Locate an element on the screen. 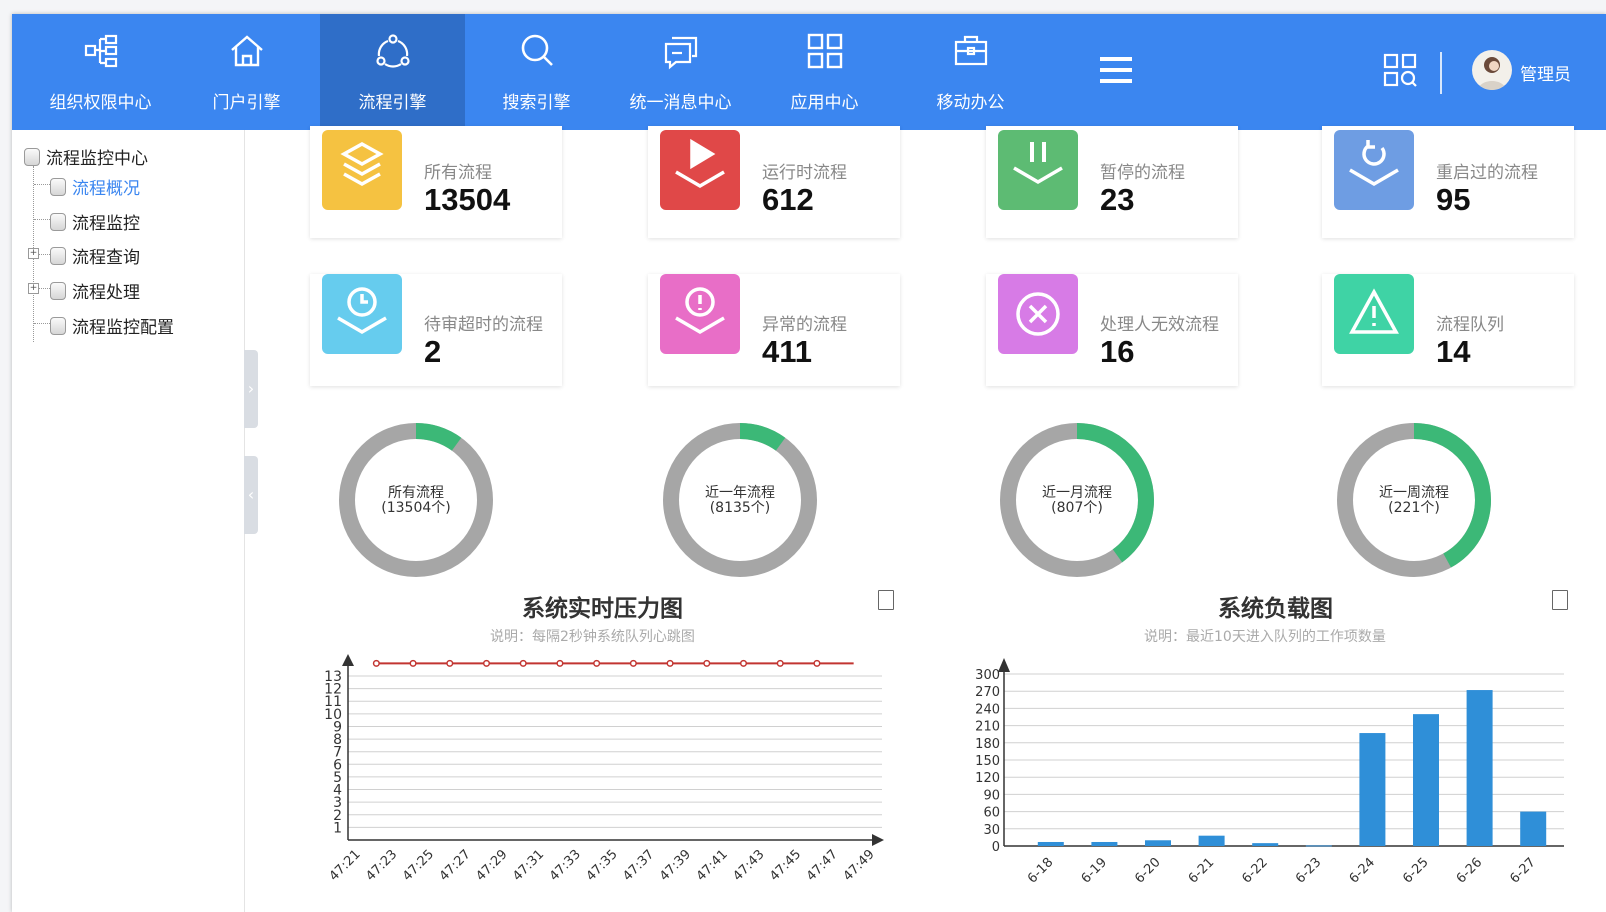 The image size is (1606, 912). y-tick-label: 90 is located at coordinates (991, 795).